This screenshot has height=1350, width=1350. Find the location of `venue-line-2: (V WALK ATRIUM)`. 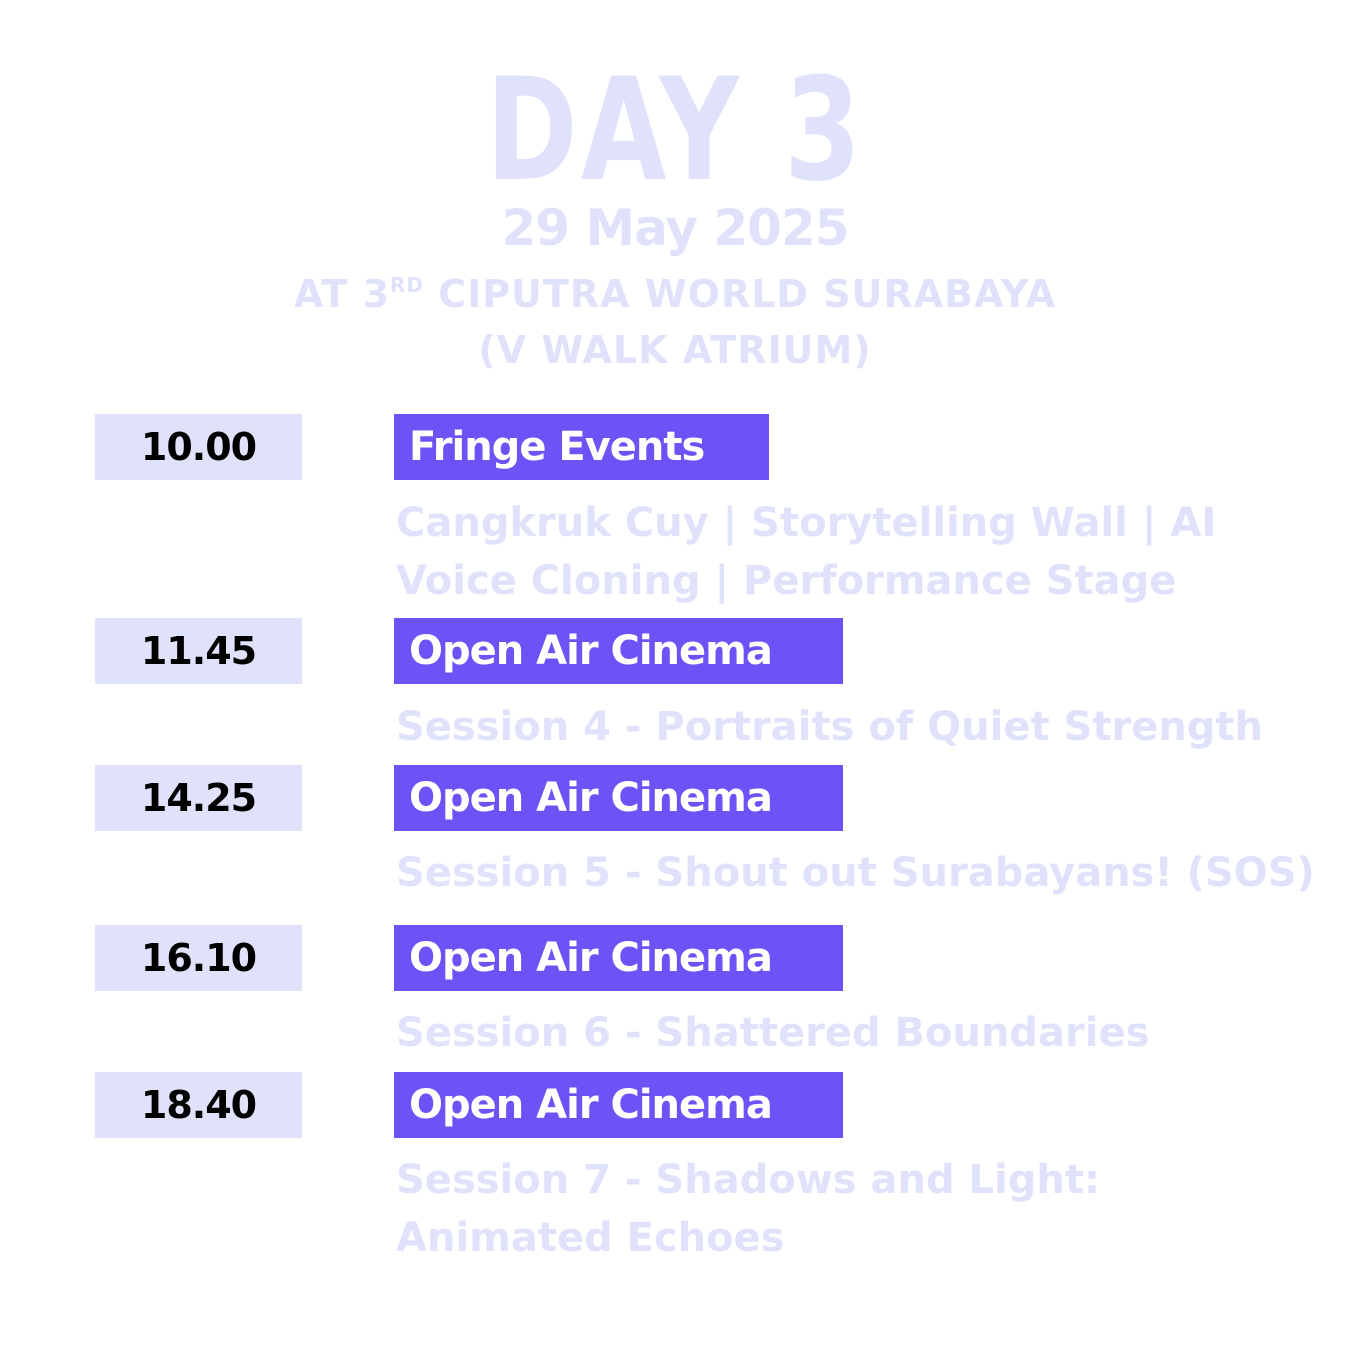

venue-line-2: (V WALK ATRIUM) is located at coordinates (675, 350).